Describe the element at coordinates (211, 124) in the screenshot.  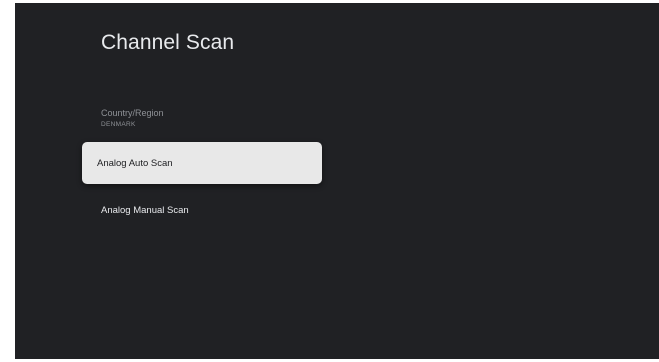
I see `country-region-item: Country/Region DENMARK` at that location.